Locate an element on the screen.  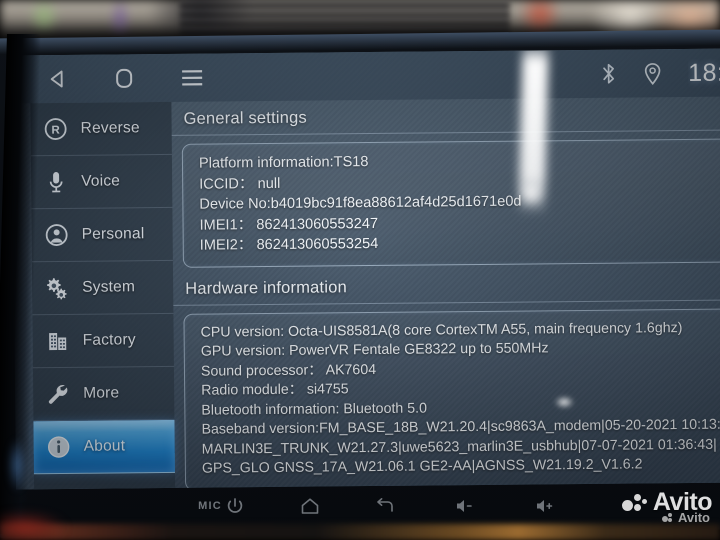
back-button is located at coordinates (385, 506).